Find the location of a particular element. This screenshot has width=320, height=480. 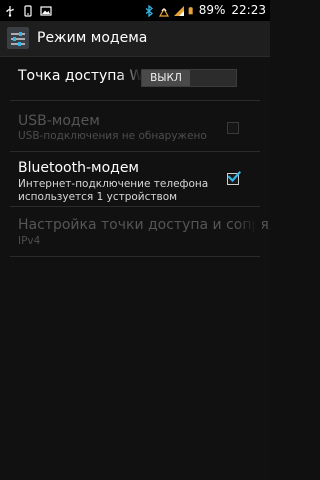

battery-percent: 89% is located at coordinates (212, 10).